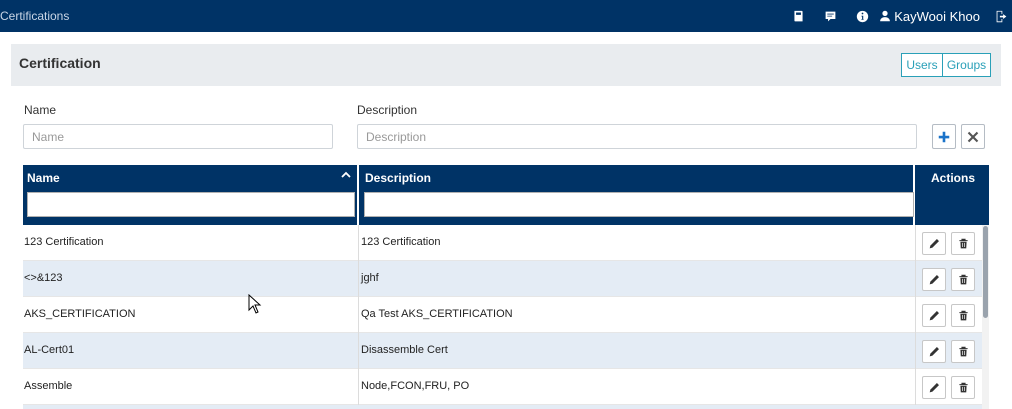 This screenshot has height=409, width=1012. What do you see at coordinates (937, 16) in the screenshot?
I see `user-name: KayWooi Khoo` at bounding box center [937, 16].